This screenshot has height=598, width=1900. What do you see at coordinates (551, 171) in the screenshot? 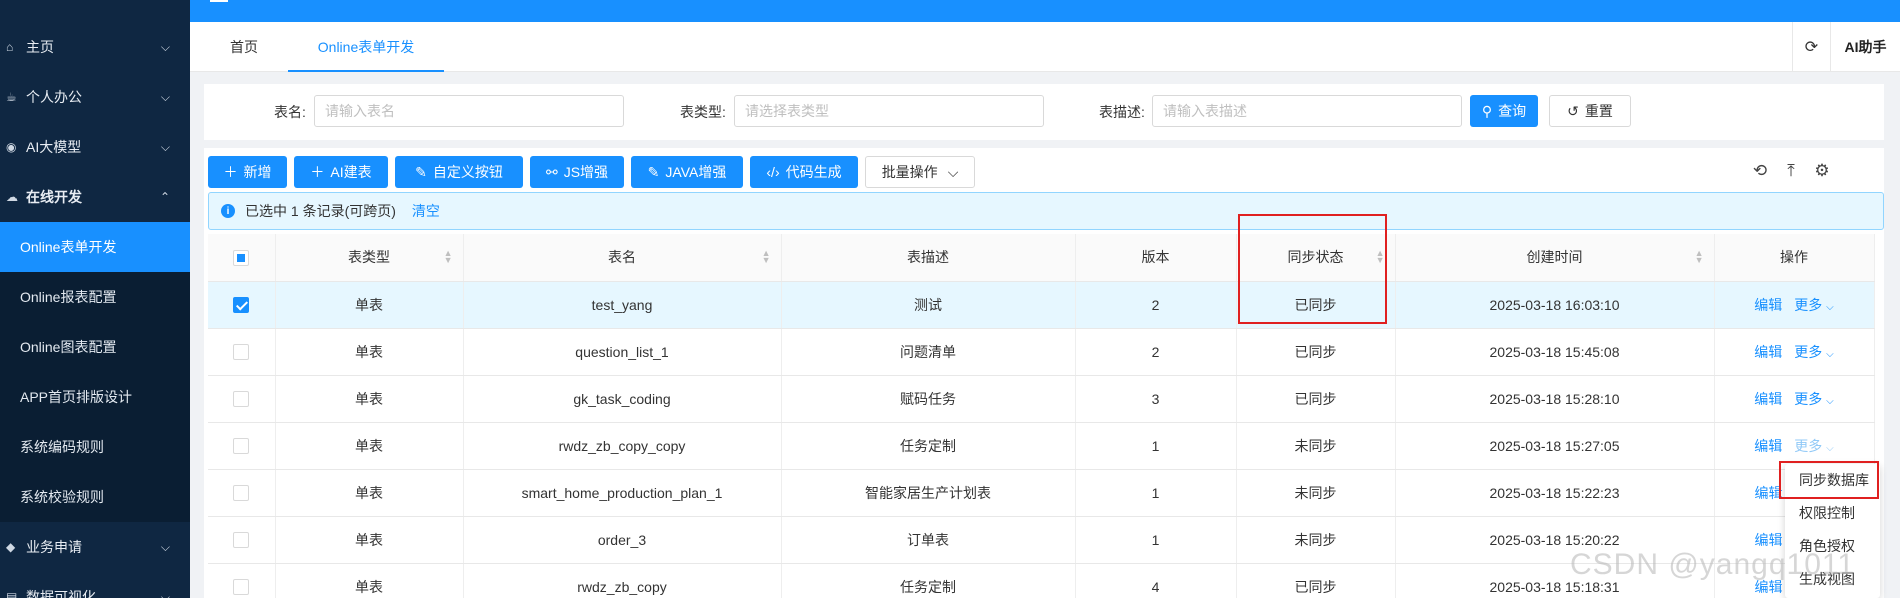
I see `link-icon: ⚯` at bounding box center [551, 171].